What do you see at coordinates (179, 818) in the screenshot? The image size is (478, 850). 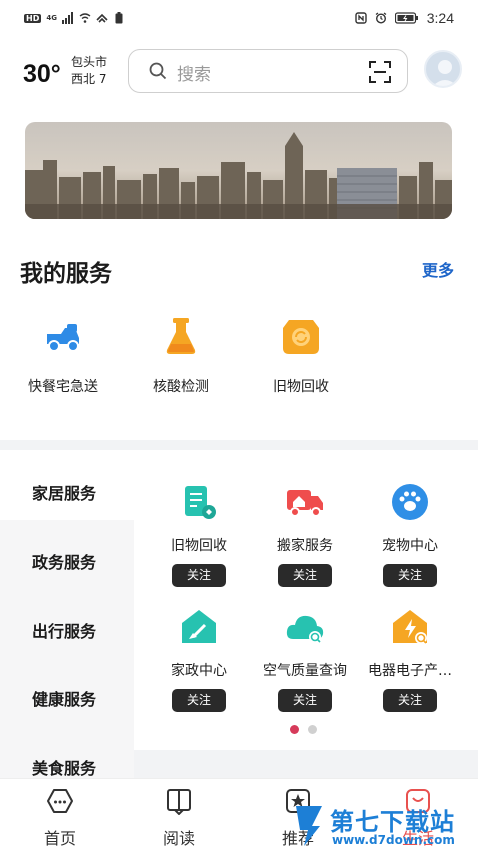 I see `nav-read: 阅读` at bounding box center [179, 818].